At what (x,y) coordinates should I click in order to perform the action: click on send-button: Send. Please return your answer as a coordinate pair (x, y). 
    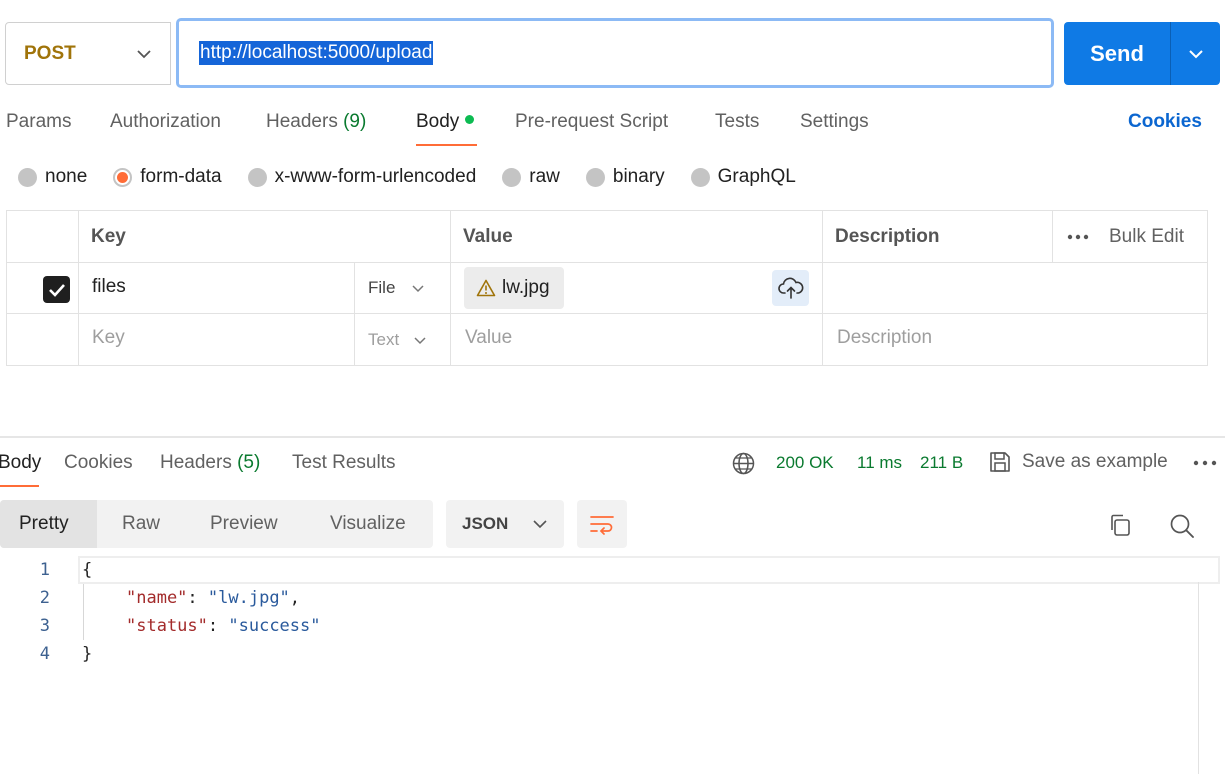
    Looking at the image, I should click on (1117, 53).